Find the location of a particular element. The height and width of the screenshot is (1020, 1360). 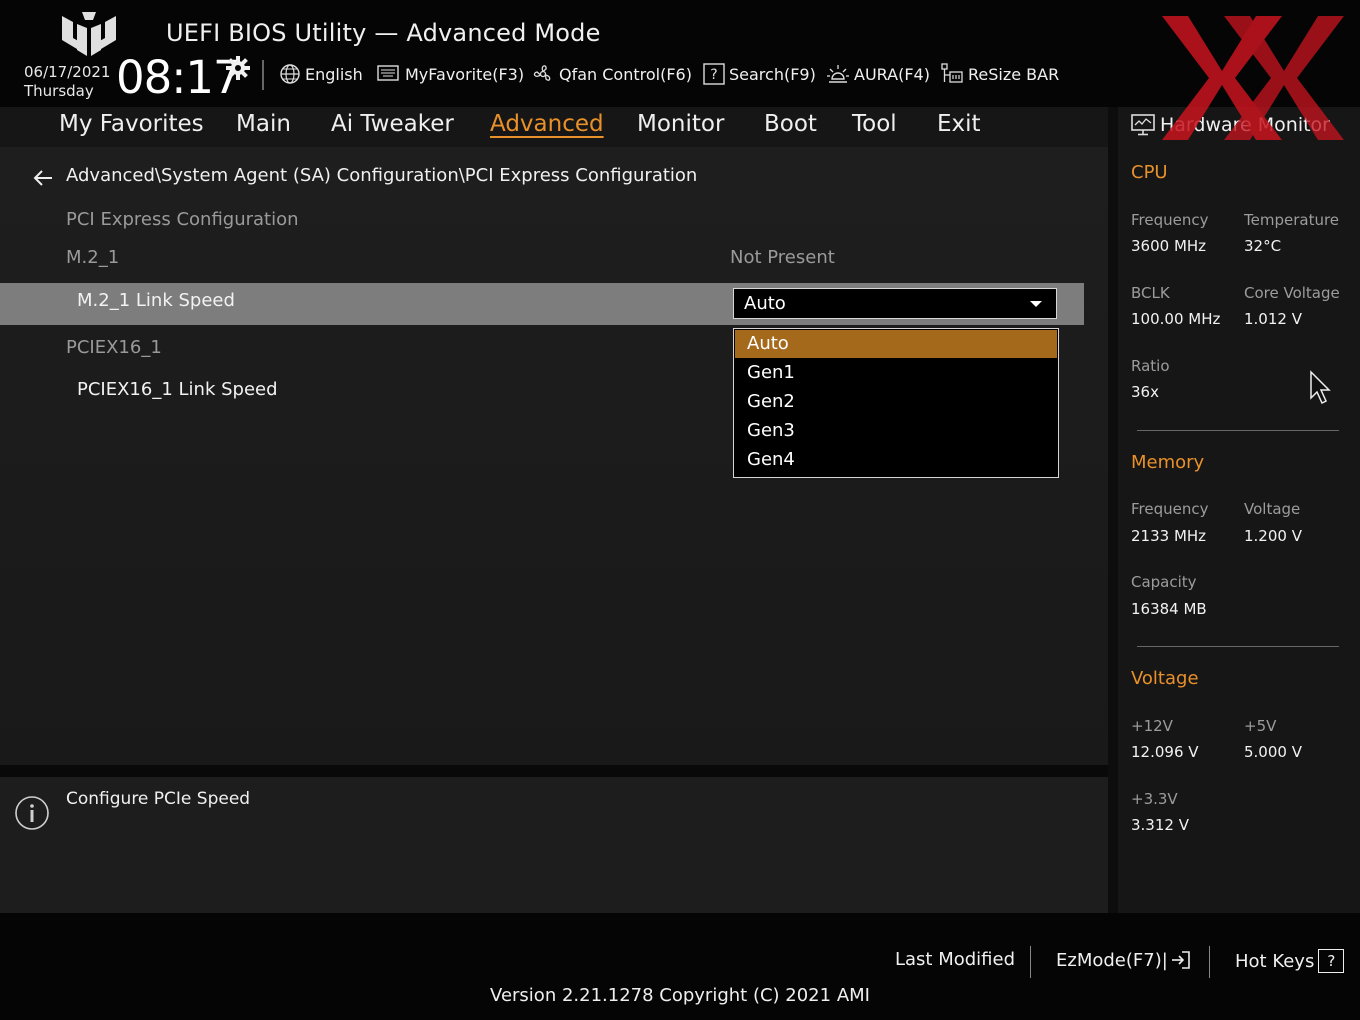

hot-keys-button: Hot Keys ? is located at coordinates (1290, 961).